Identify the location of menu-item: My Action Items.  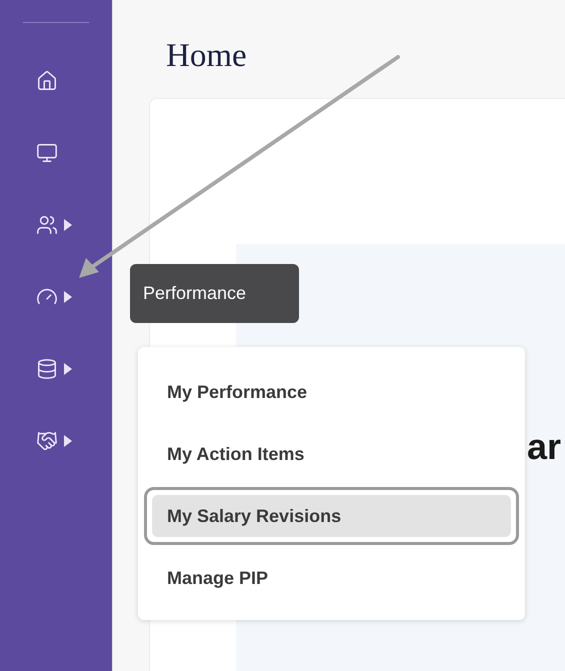
(331, 454).